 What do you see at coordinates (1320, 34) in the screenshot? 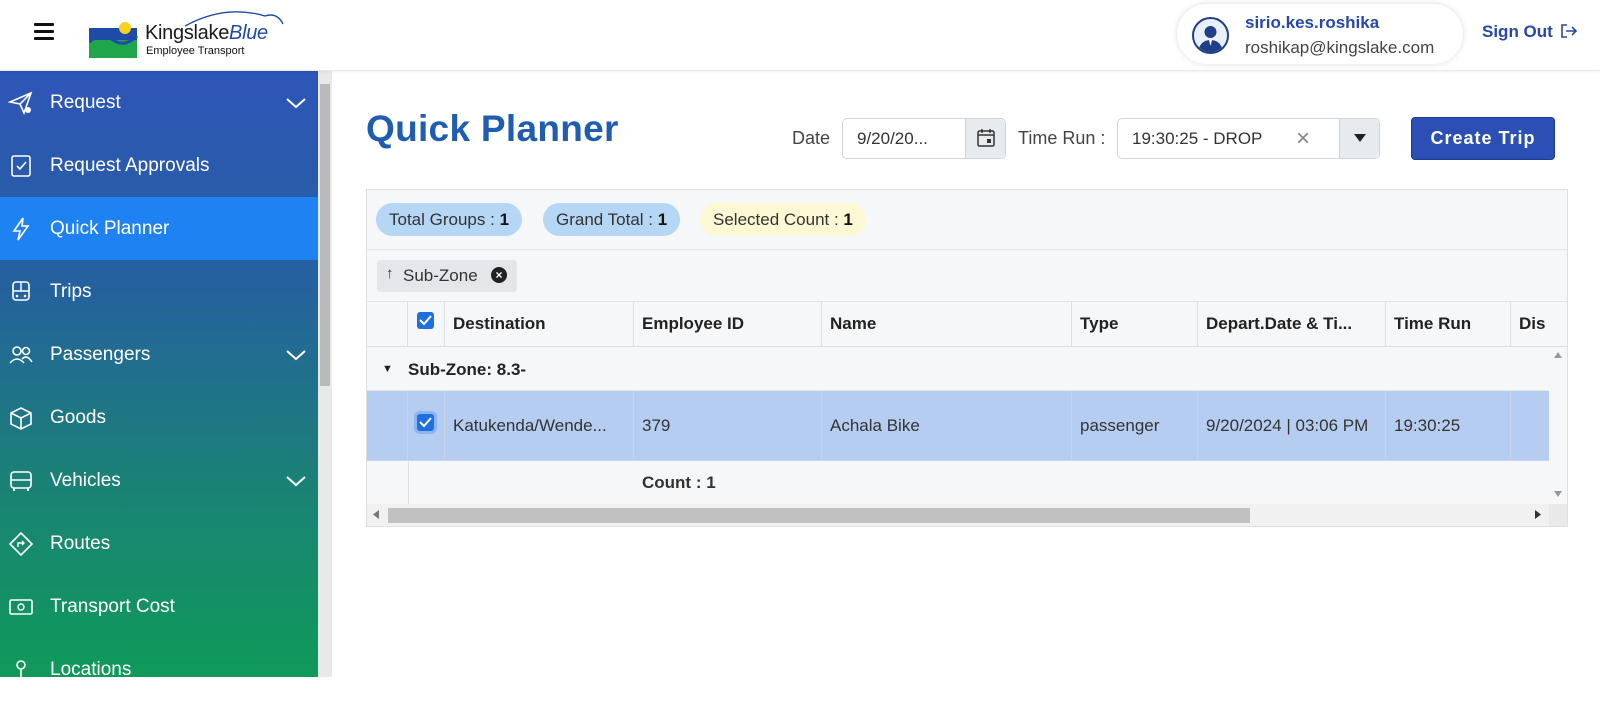
I see `user-profile-pill: sirio.kes.roshika roshikap@kingslake.com` at bounding box center [1320, 34].